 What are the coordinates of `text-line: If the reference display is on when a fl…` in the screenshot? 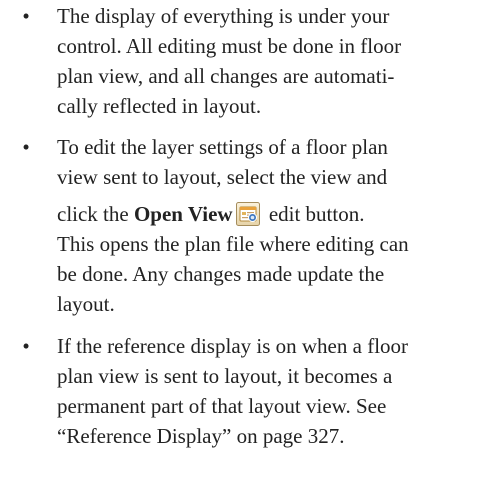 It's located at (233, 346).